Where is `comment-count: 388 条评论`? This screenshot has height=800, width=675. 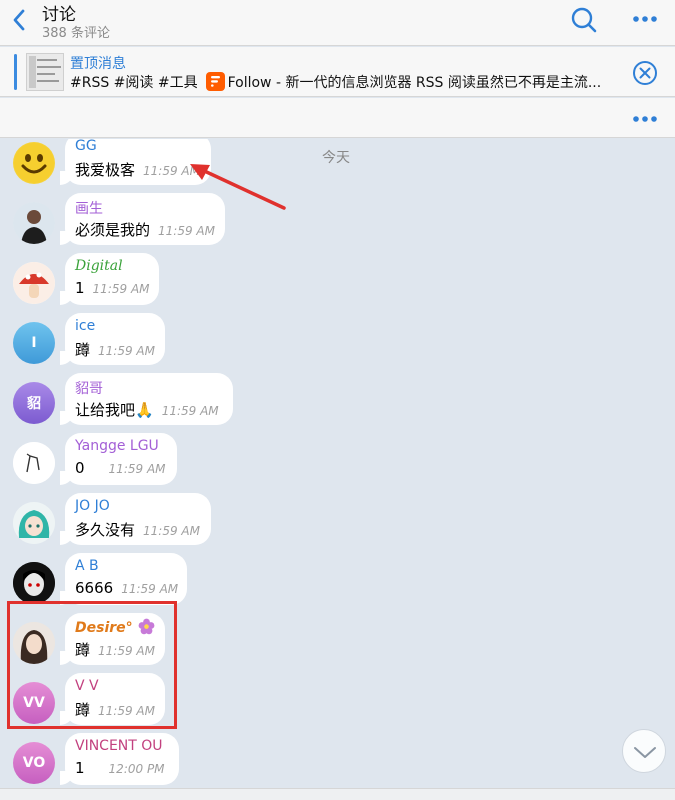 comment-count: 388 条评论 is located at coordinates (76, 33).